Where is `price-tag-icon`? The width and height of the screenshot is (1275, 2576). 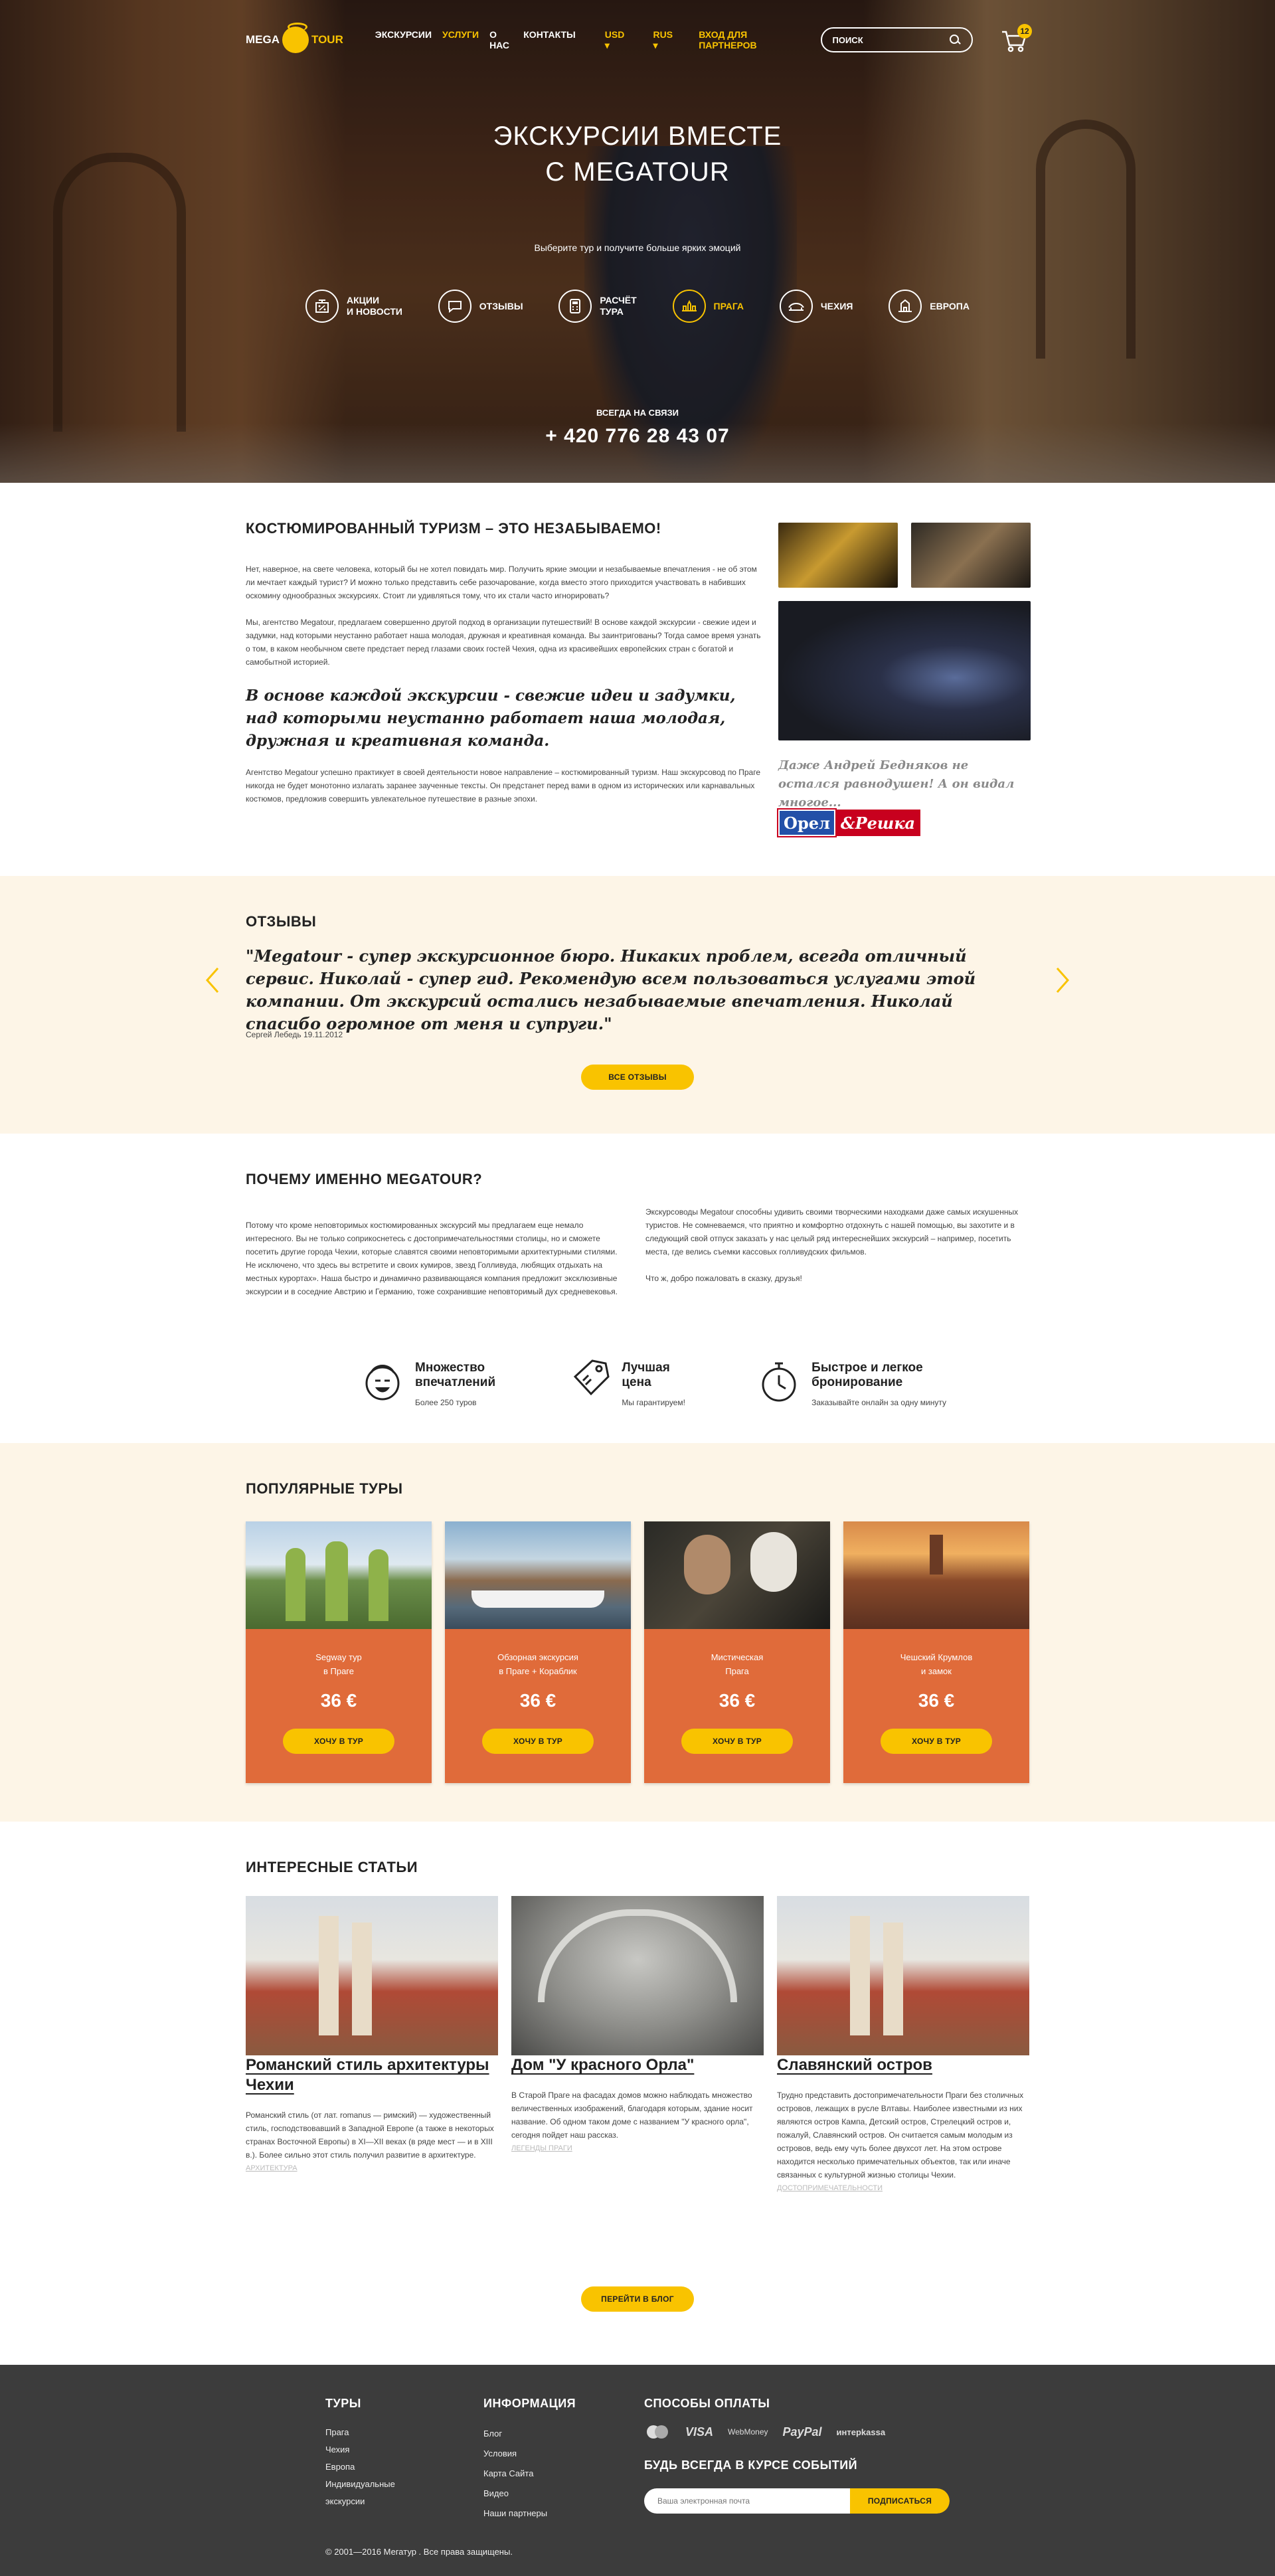
price-tag-icon is located at coordinates (592, 1377).